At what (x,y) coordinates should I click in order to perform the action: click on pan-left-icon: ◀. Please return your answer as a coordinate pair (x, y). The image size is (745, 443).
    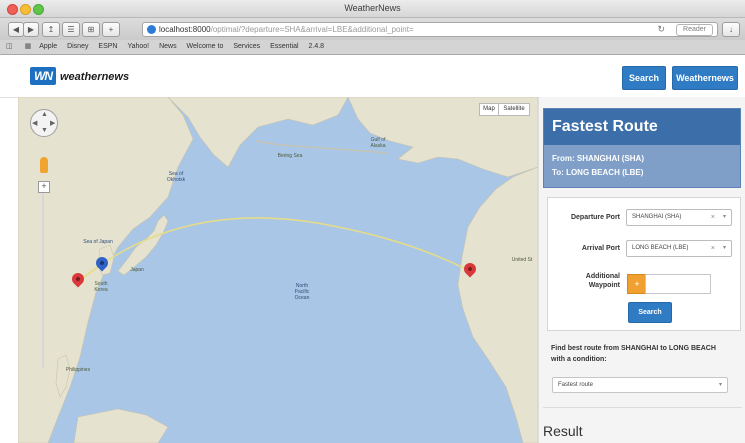
    Looking at the image, I should click on (34, 123).